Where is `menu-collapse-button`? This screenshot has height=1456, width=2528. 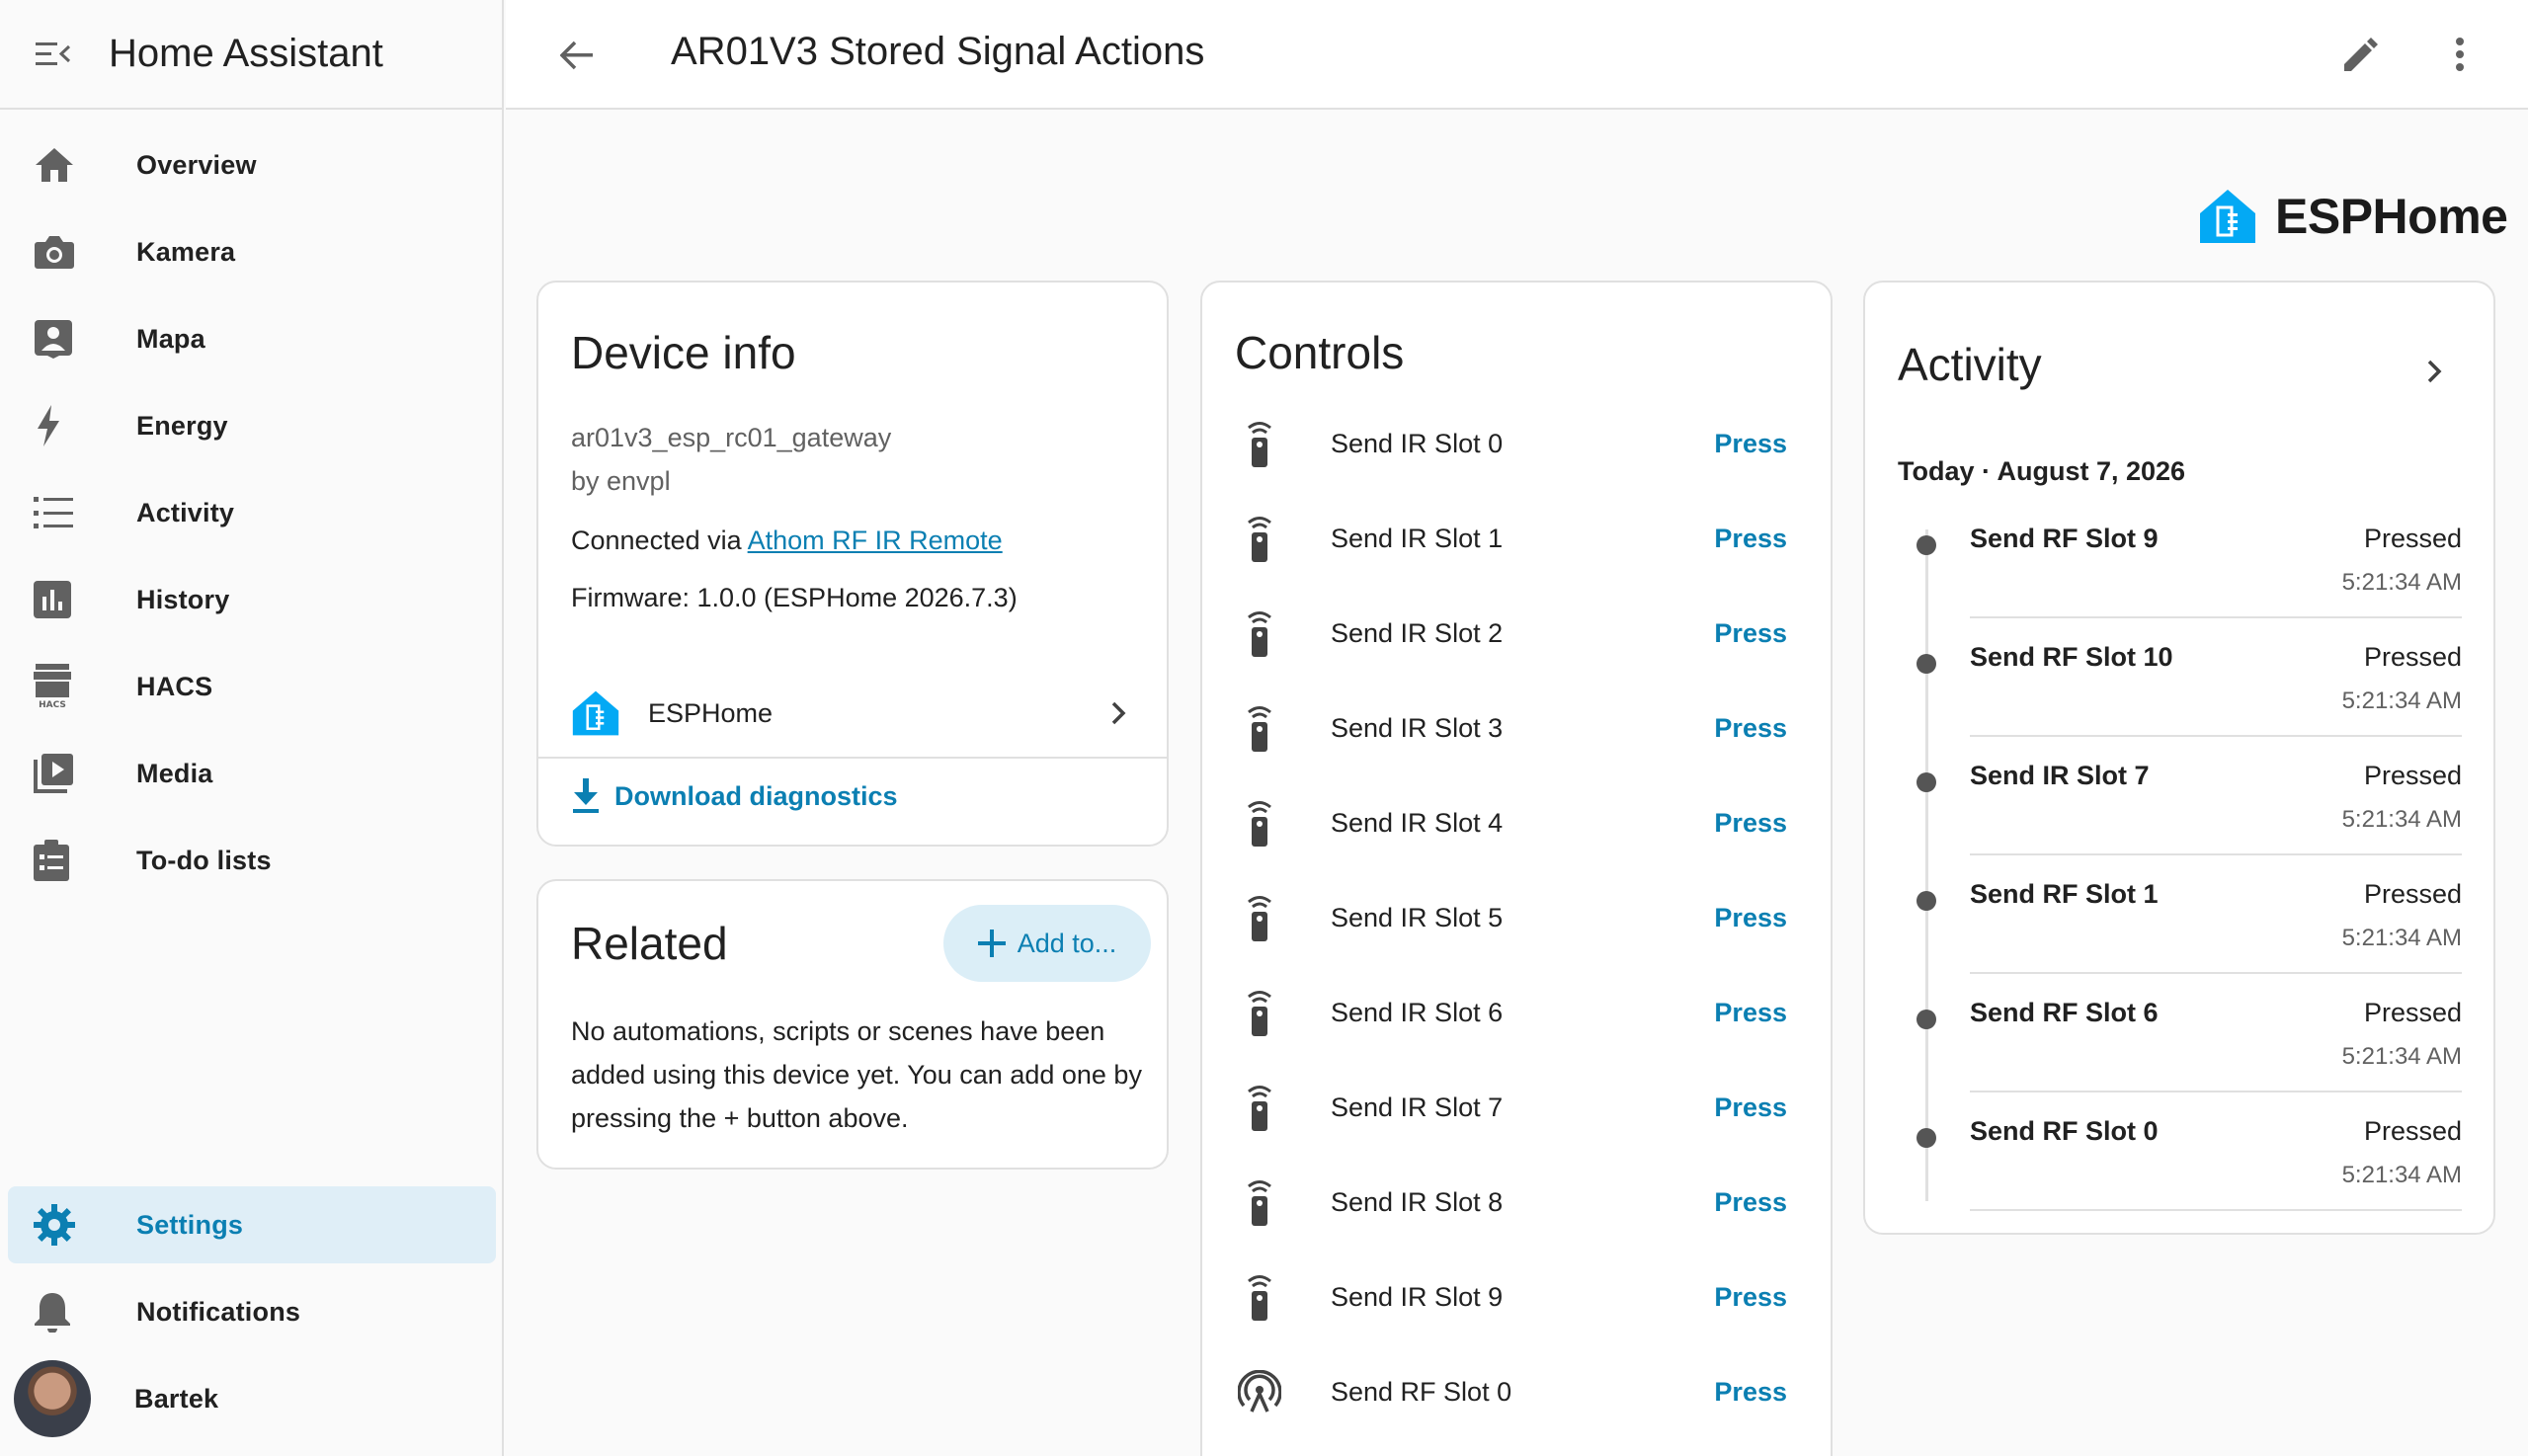 menu-collapse-button is located at coordinates (53, 54).